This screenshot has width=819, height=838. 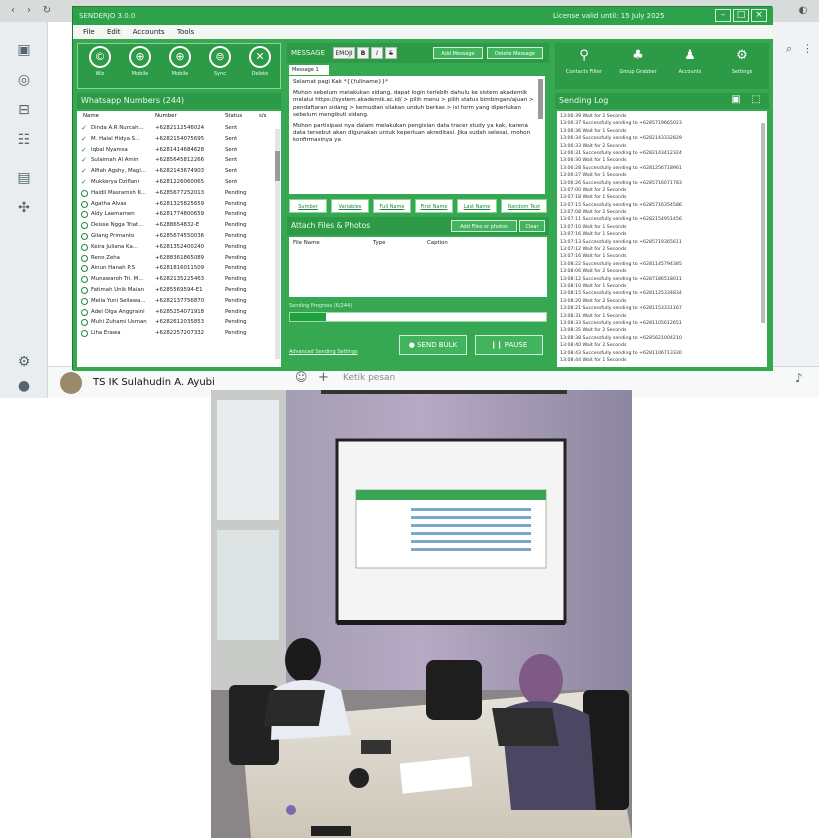 What do you see at coordinates (154, 382) in the screenshot?
I see `chat-contact-name: TS IK Sulahudin A. Ayubi` at bounding box center [154, 382].